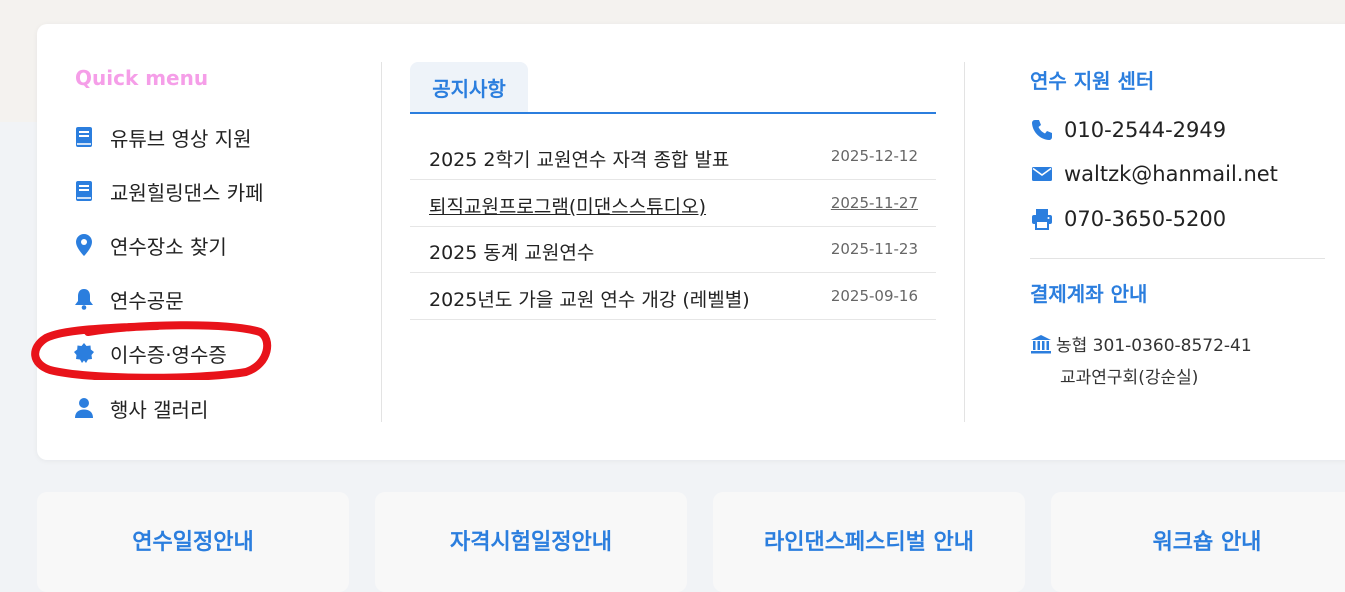  What do you see at coordinates (84, 408) in the screenshot?
I see `user-icon` at bounding box center [84, 408].